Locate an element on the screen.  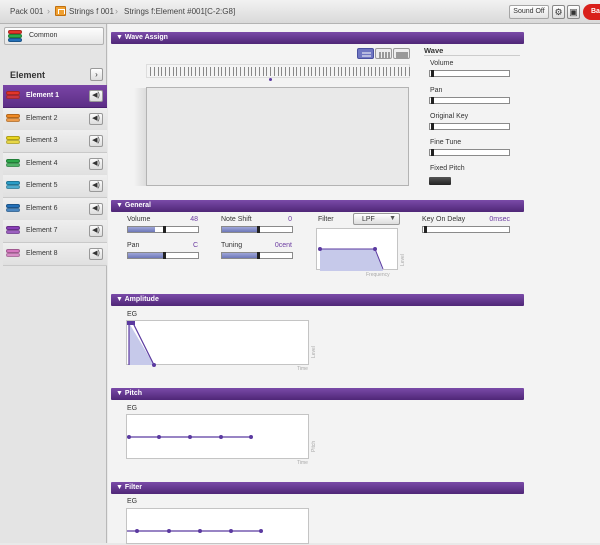
wave-panel-divider is located at coordinates (472, 55).